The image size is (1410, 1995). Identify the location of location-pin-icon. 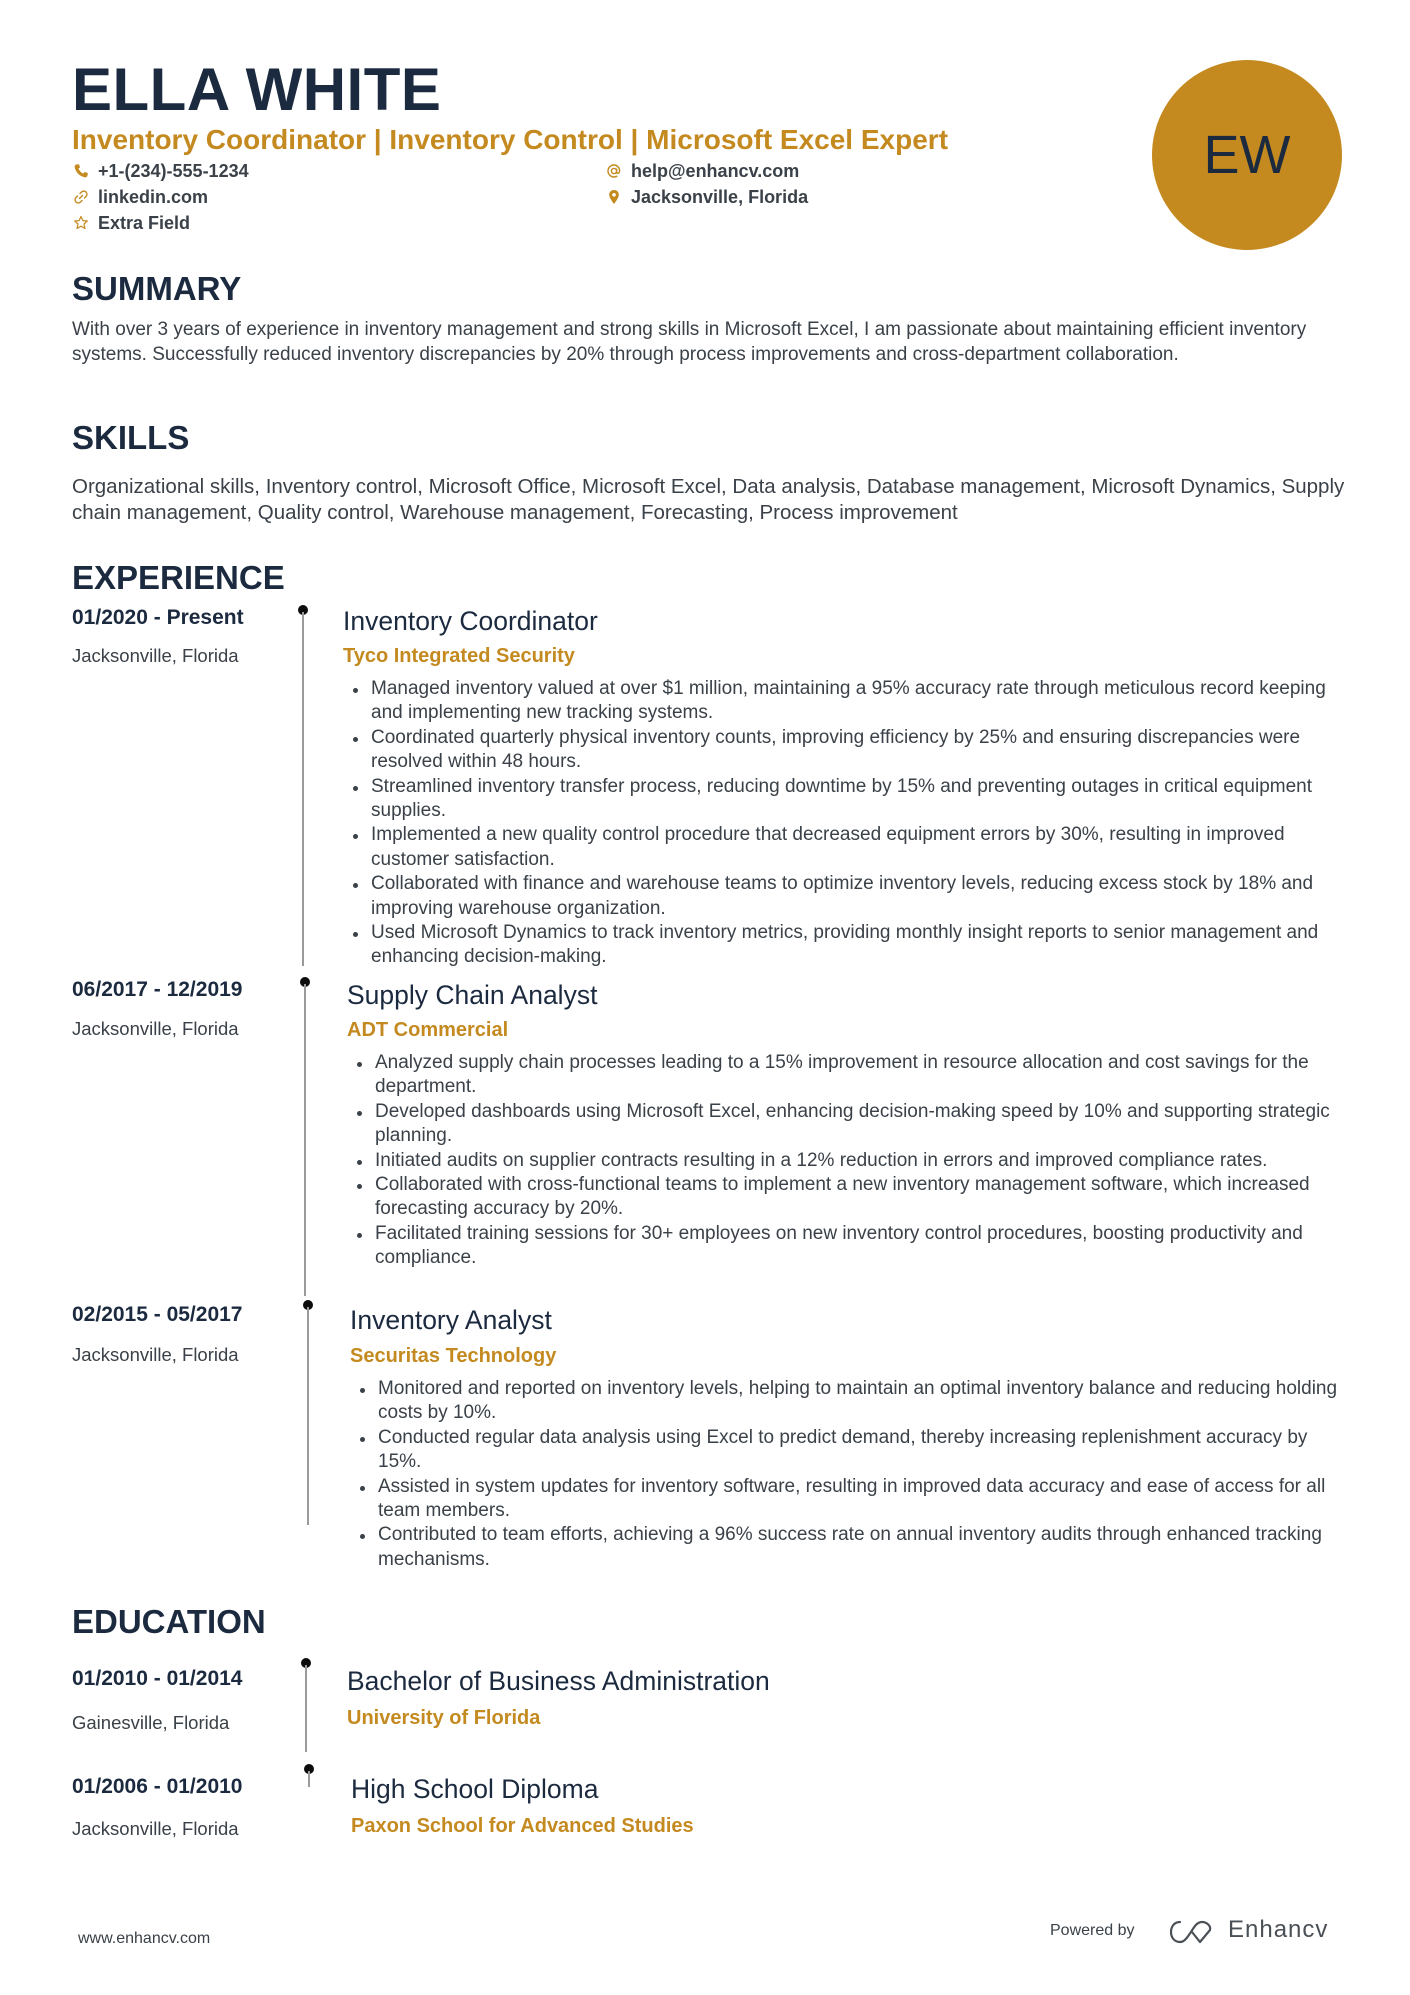
(614, 197).